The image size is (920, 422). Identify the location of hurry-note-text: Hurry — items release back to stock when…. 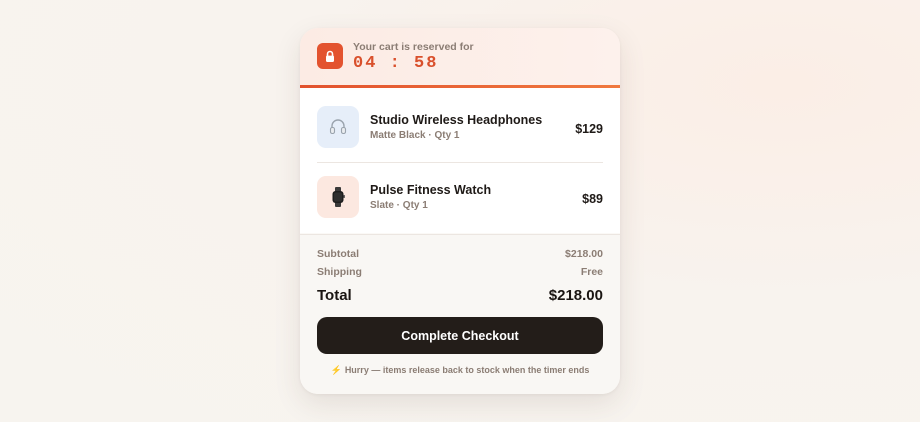
(467, 370).